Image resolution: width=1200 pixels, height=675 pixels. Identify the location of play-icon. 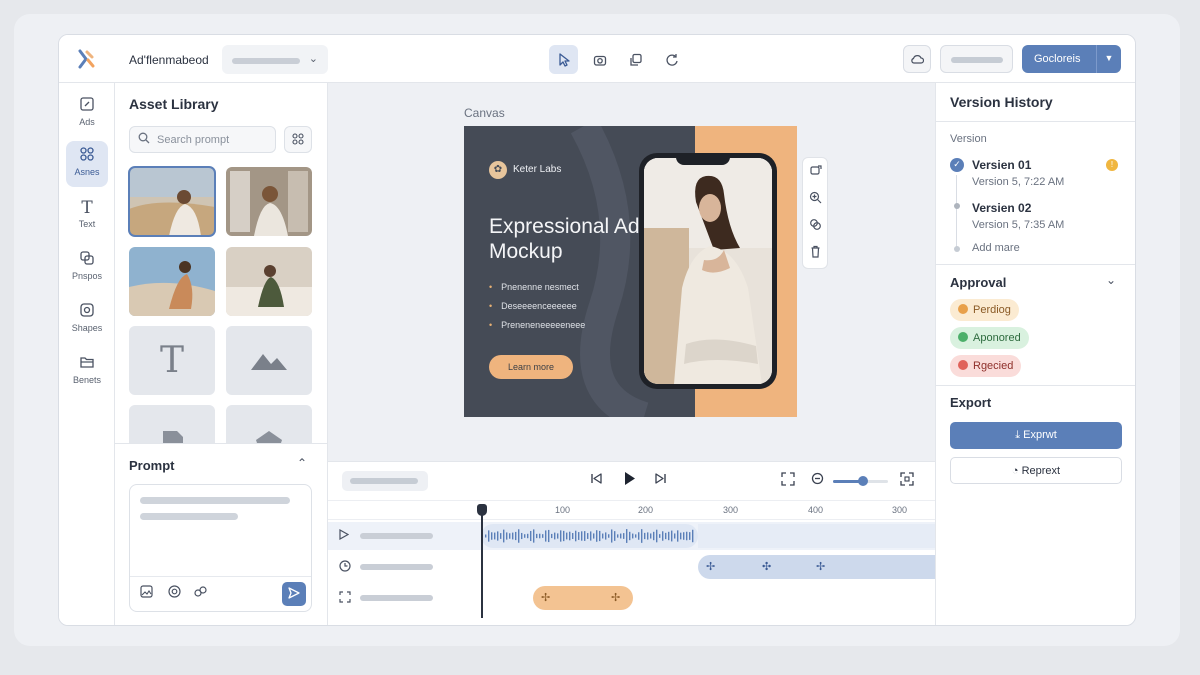
(629, 480).